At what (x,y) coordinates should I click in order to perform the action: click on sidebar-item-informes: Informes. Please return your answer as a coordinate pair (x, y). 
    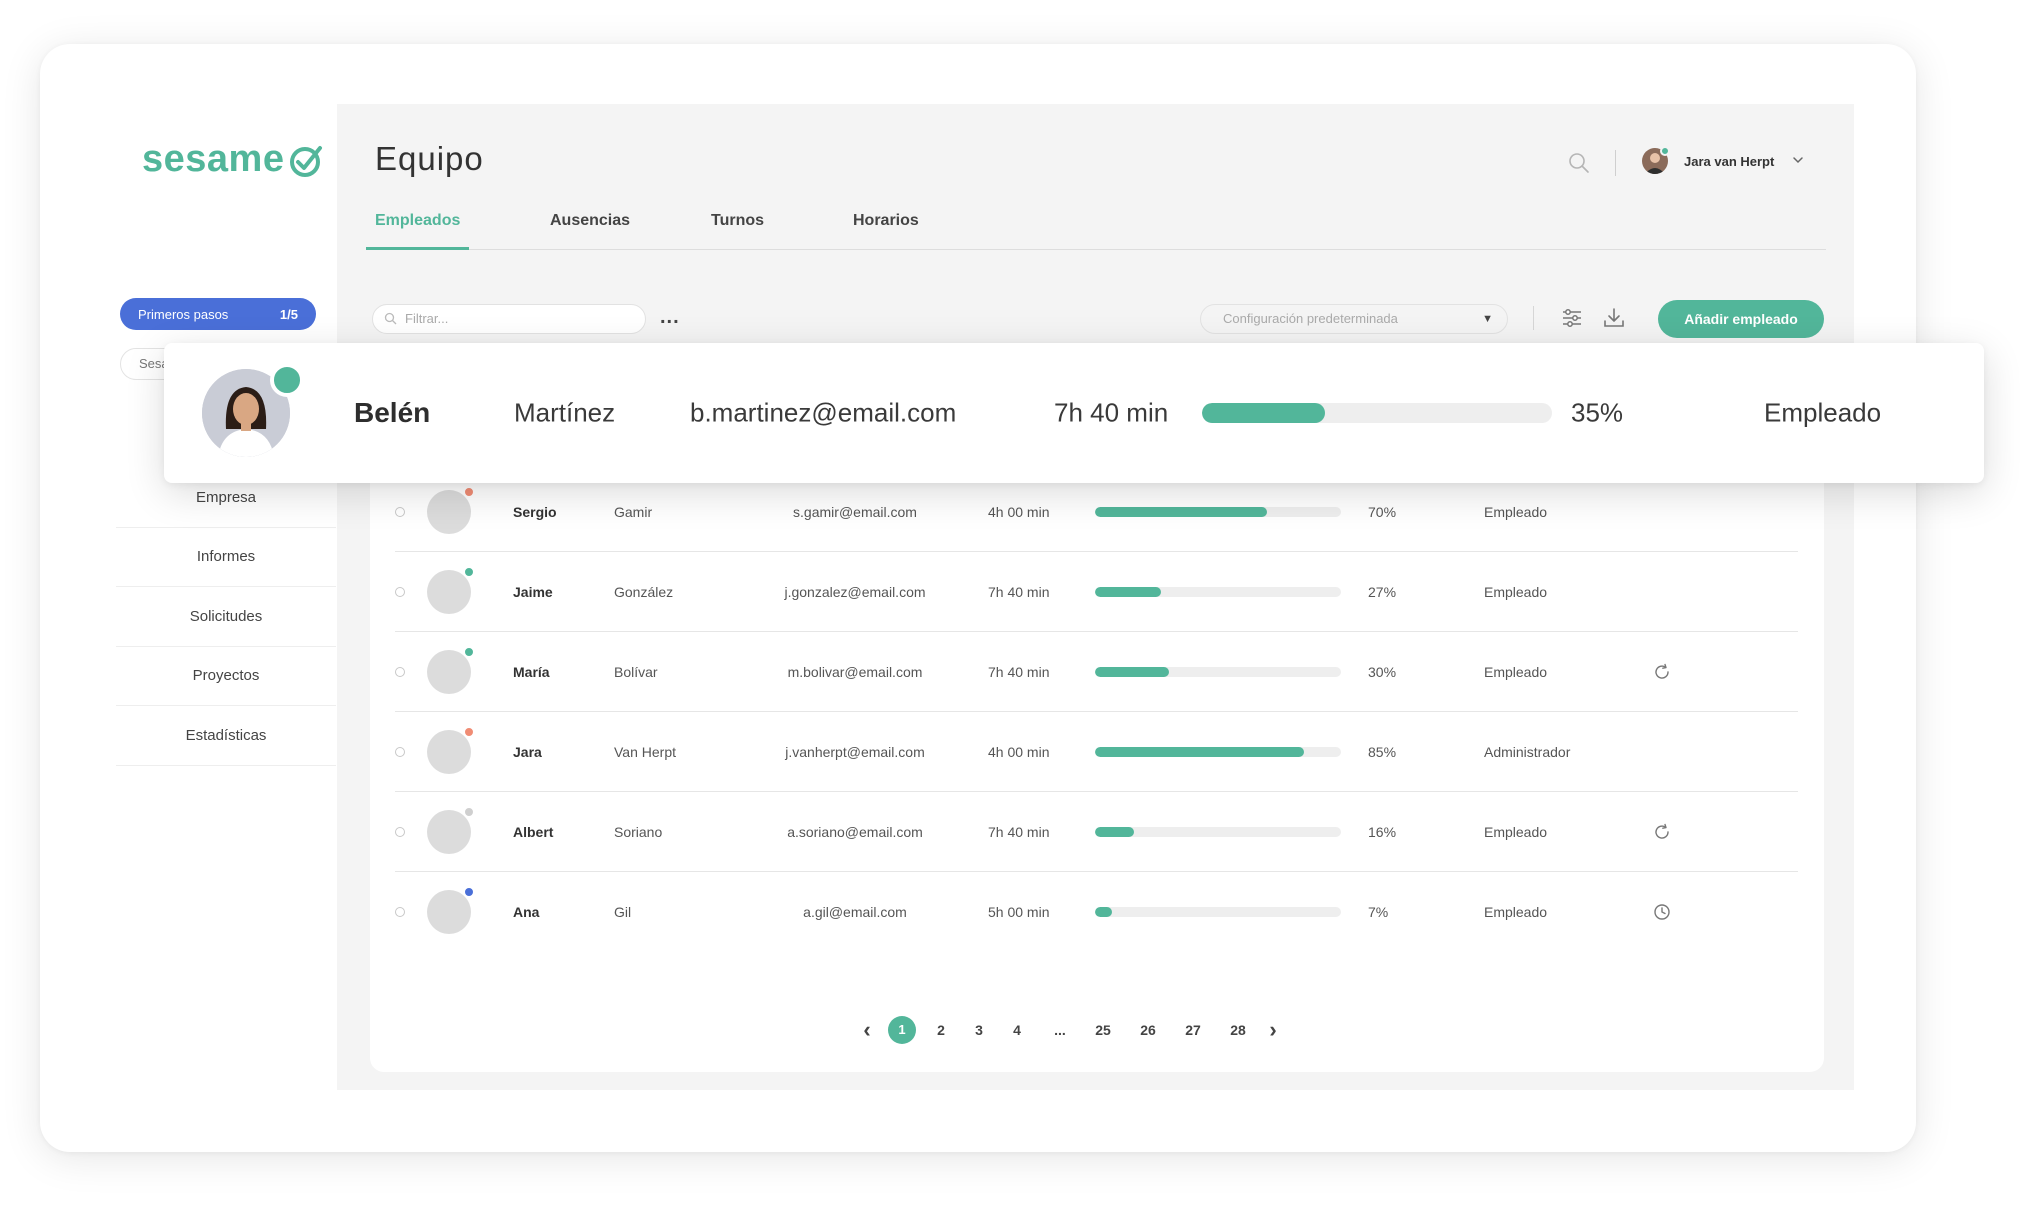
    Looking at the image, I should click on (226, 557).